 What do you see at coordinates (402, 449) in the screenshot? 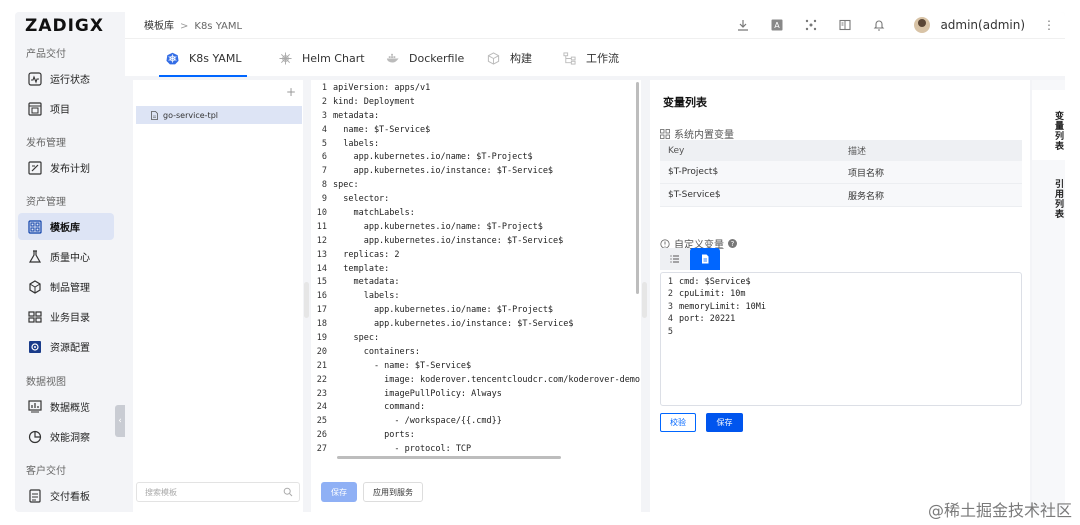
I see `code-text: - protocol: TCP` at bounding box center [402, 449].